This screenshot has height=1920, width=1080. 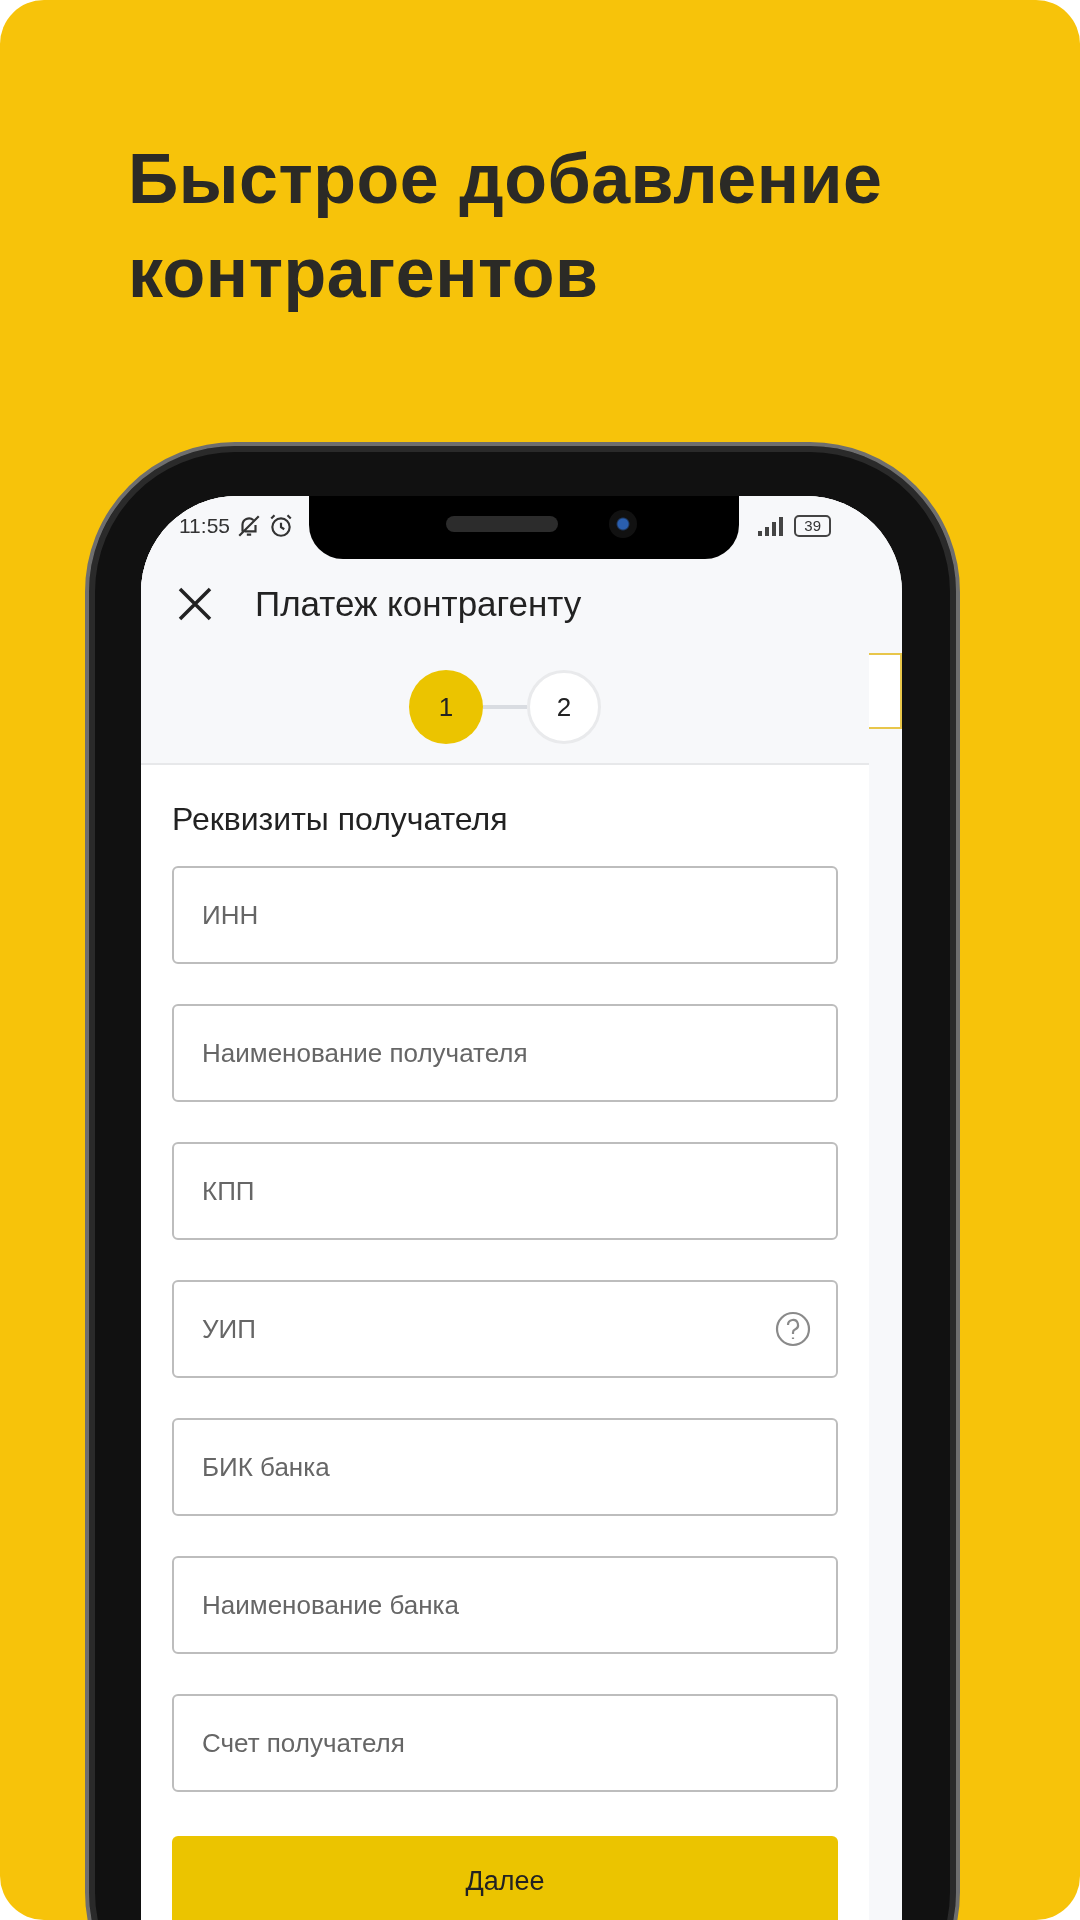 I want to click on screen-title: Платеж контрагенту, so click(x=418, y=603).